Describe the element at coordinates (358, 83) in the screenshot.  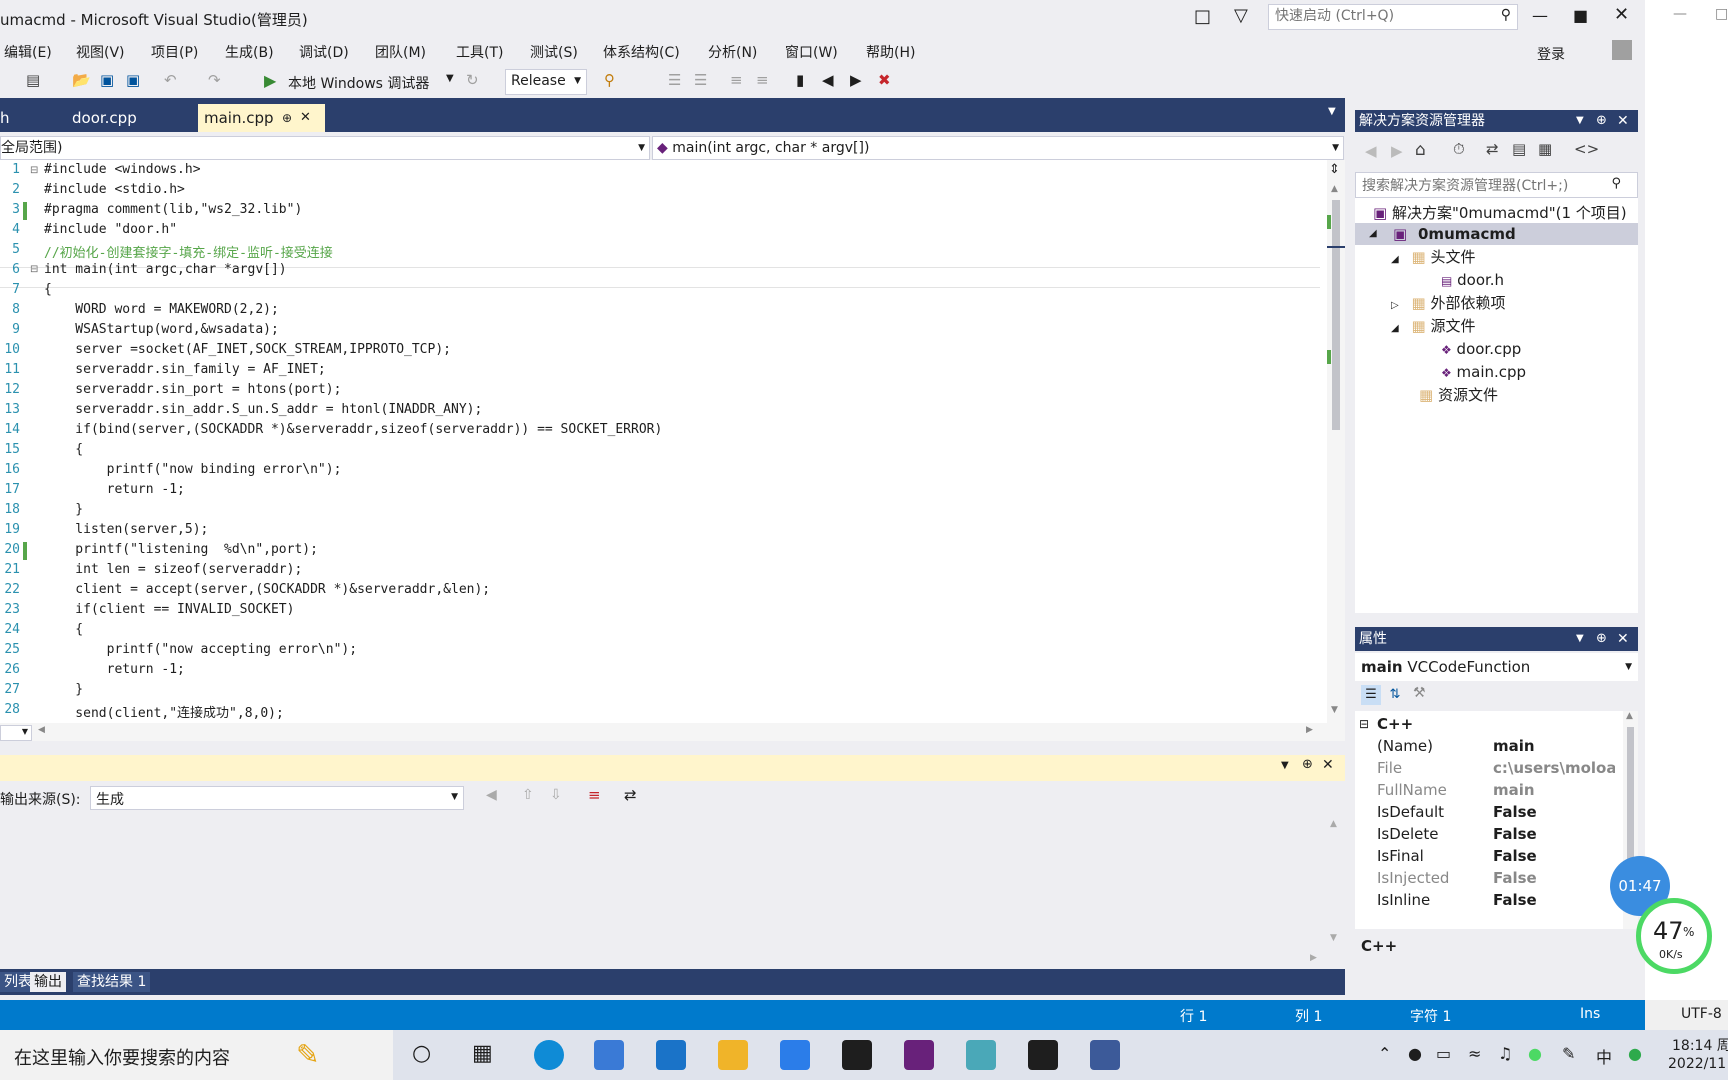
I see `run-debugger-button: 本地 Windows 调试器` at that location.